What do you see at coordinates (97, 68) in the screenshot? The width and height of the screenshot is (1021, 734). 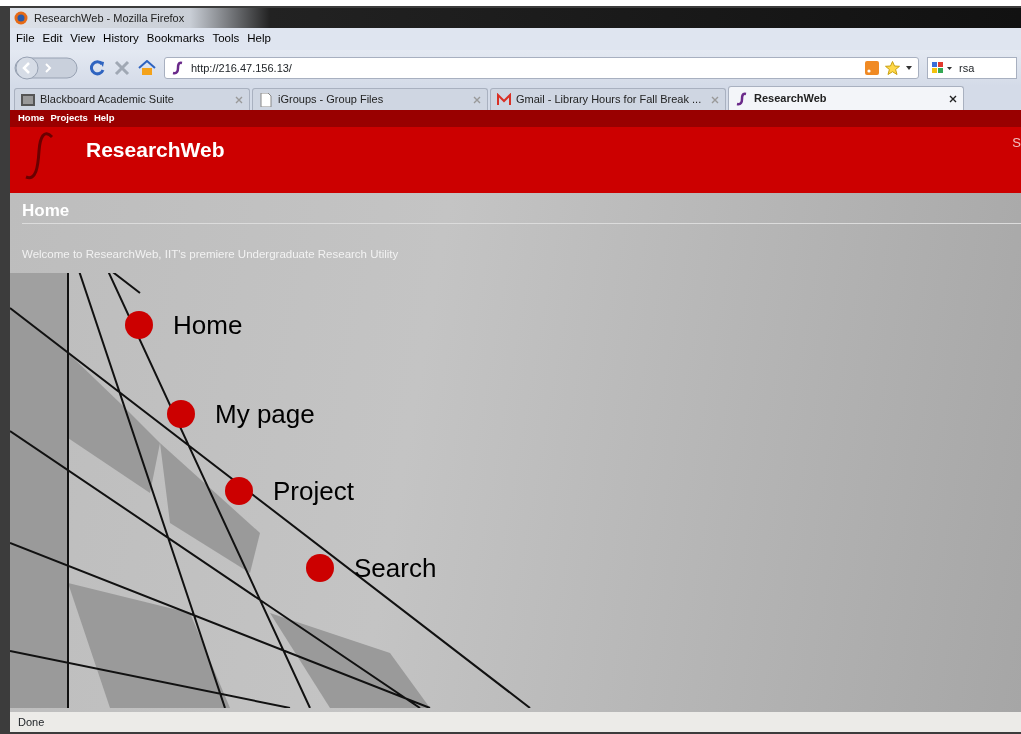 I see `reload-icon` at bounding box center [97, 68].